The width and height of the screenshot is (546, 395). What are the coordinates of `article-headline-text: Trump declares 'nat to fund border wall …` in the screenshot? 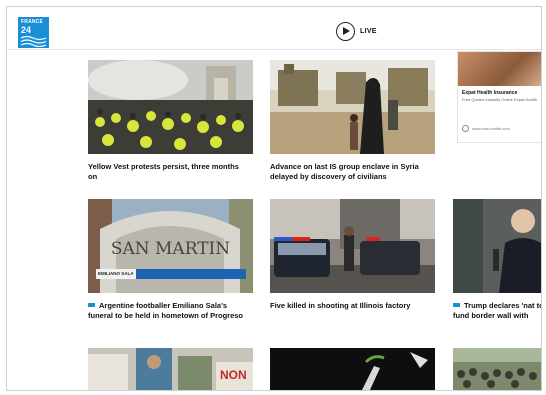 It's located at (497, 310).